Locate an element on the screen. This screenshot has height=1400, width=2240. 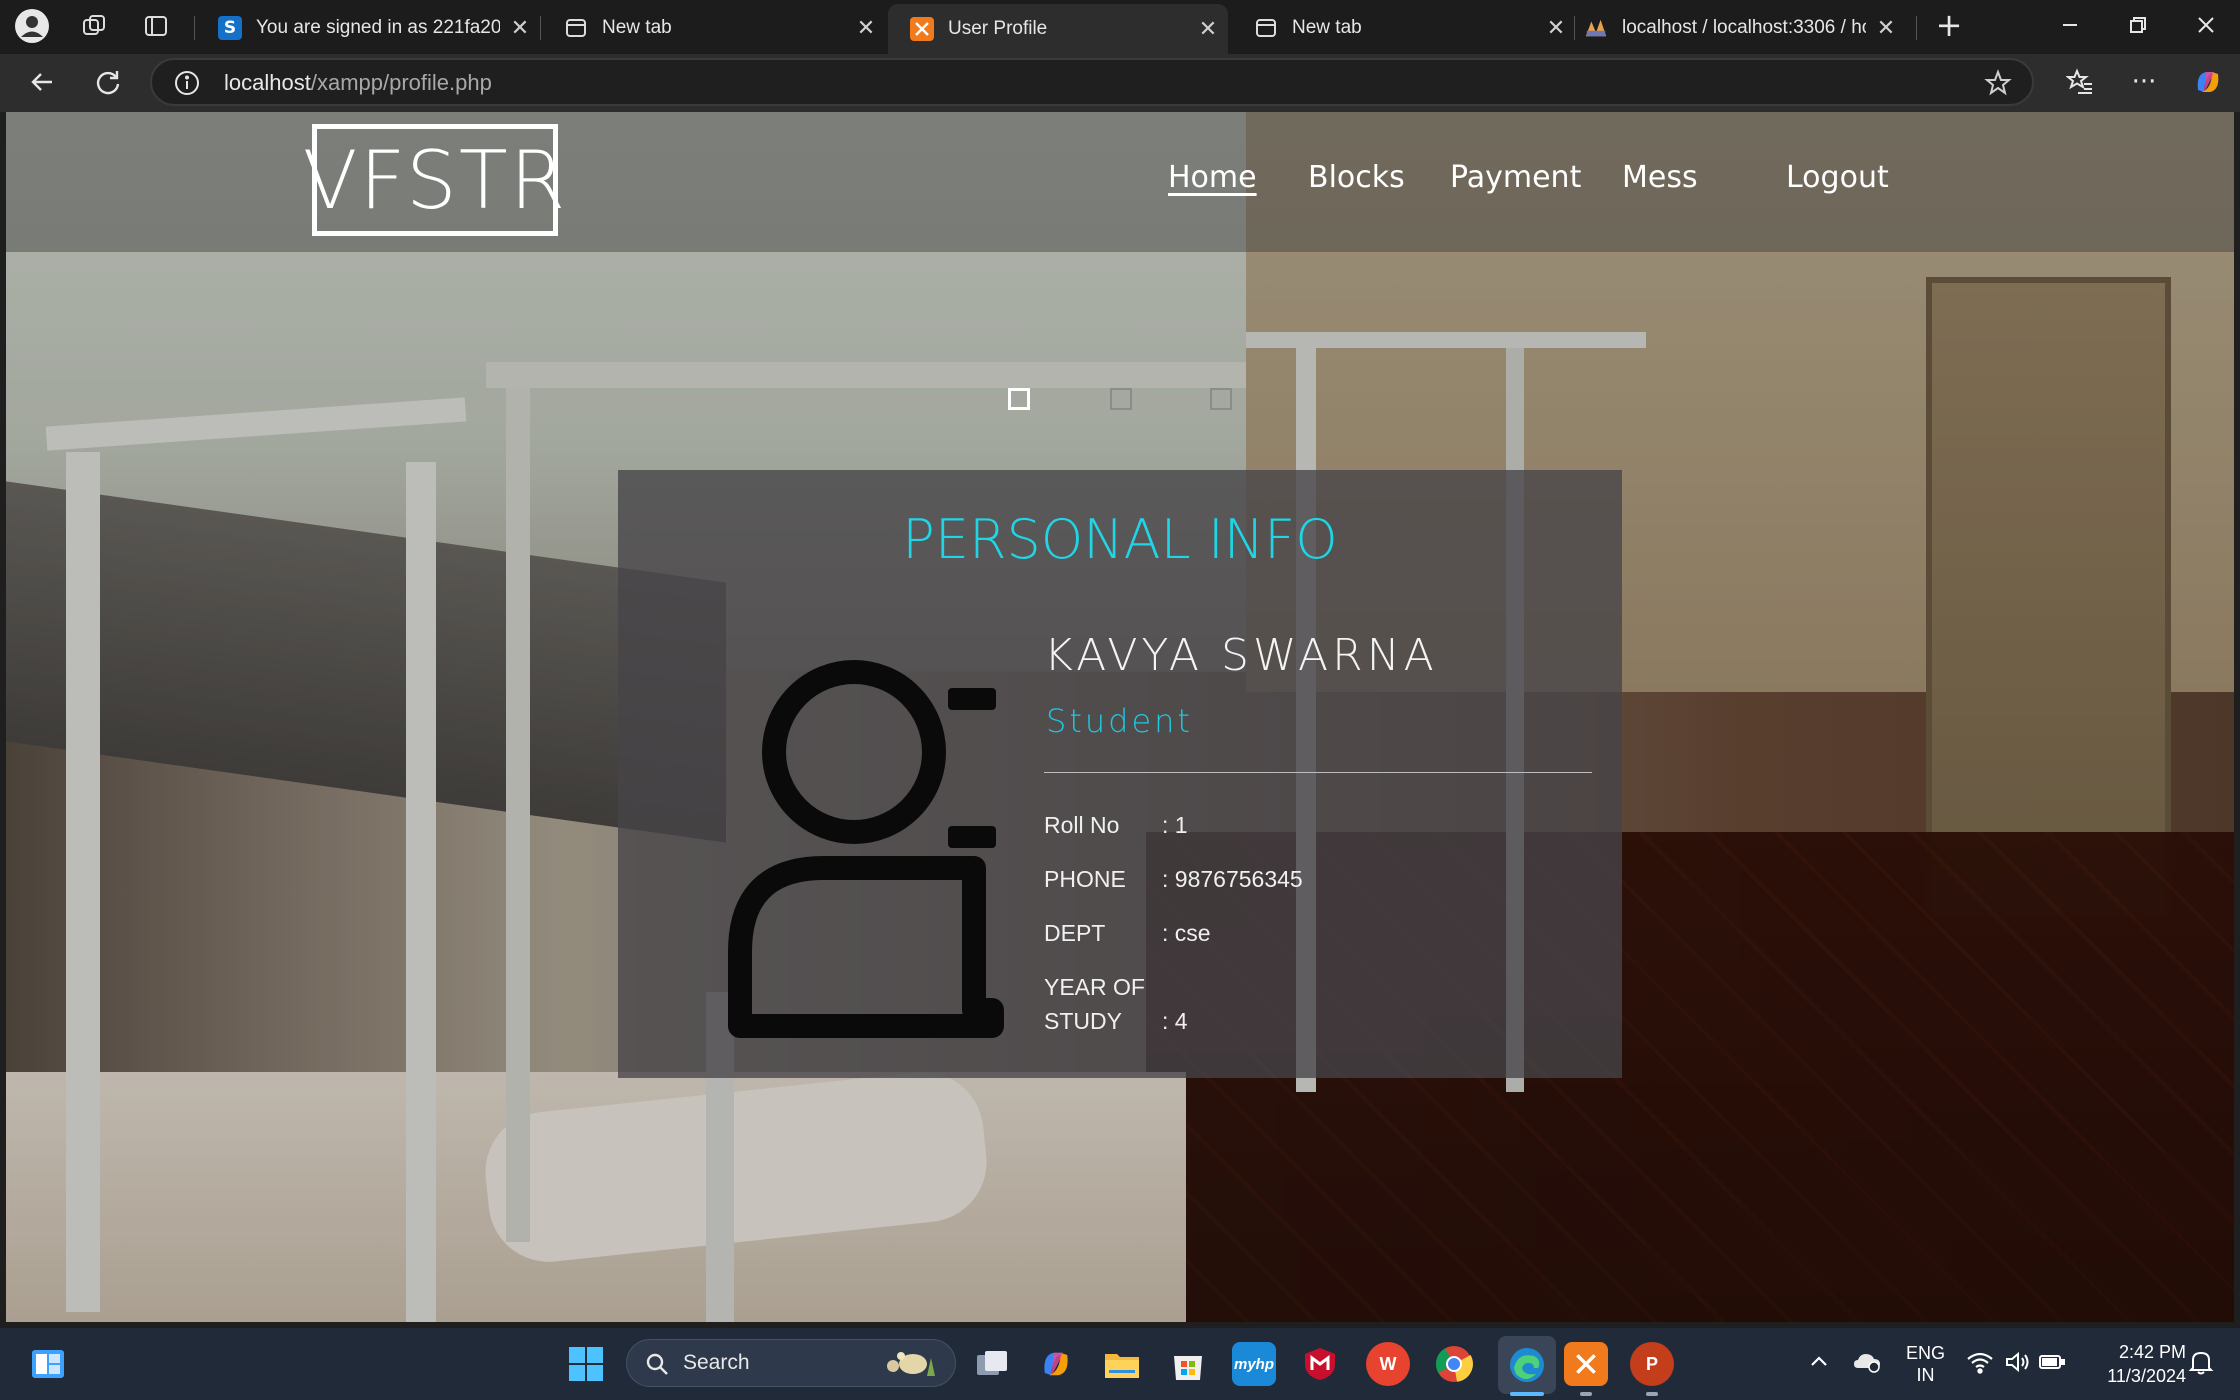
show-hidden-icons-icon is located at coordinates (1819, 1361).